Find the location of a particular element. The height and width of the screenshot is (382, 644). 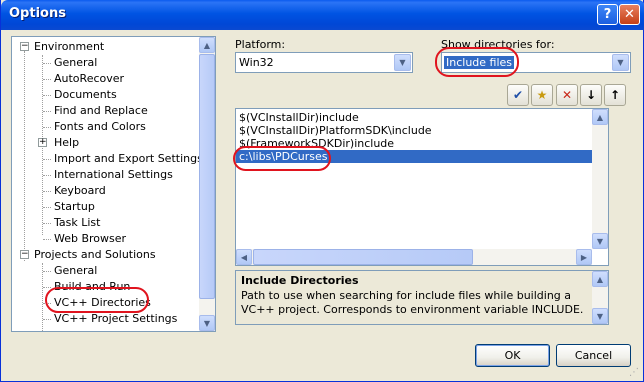

directory-item: $(FrameworkSDKDir)include is located at coordinates (415, 143).